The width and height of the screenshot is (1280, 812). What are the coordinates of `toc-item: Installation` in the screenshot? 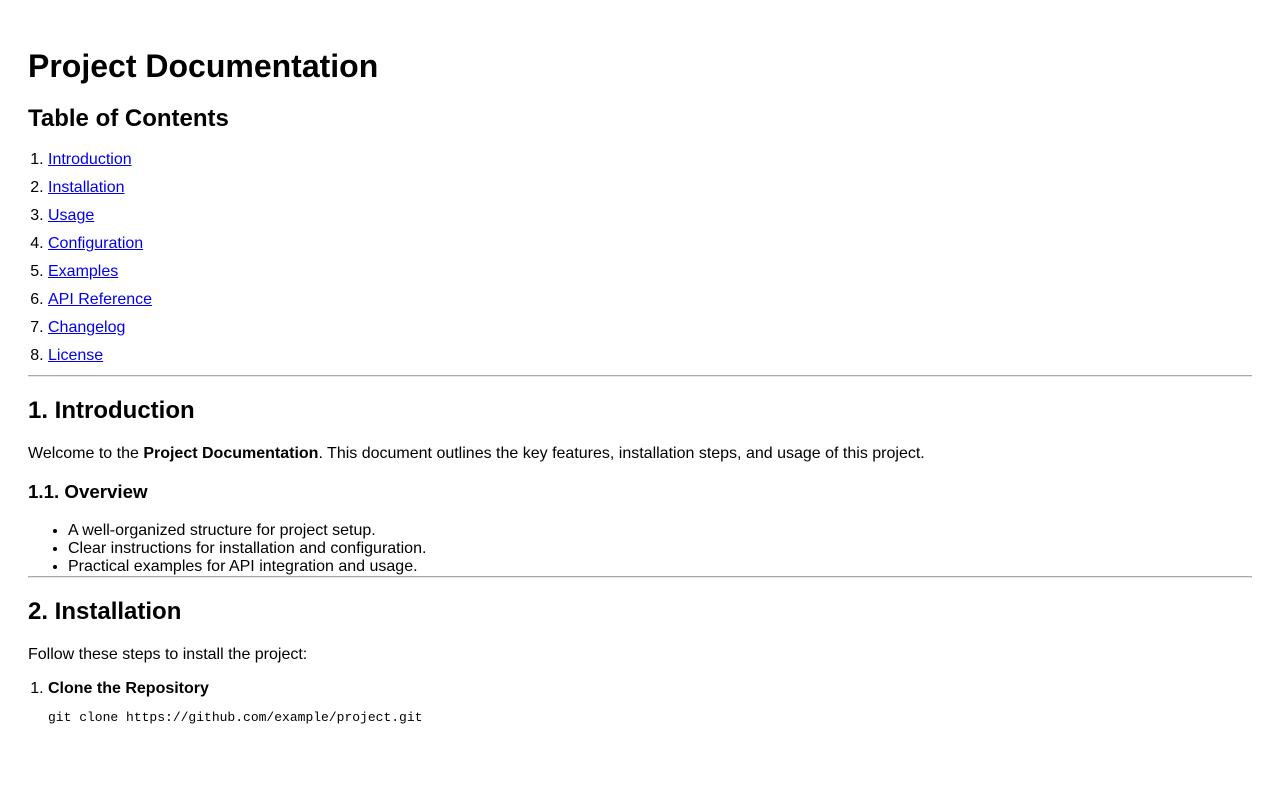 It's located at (650, 193).